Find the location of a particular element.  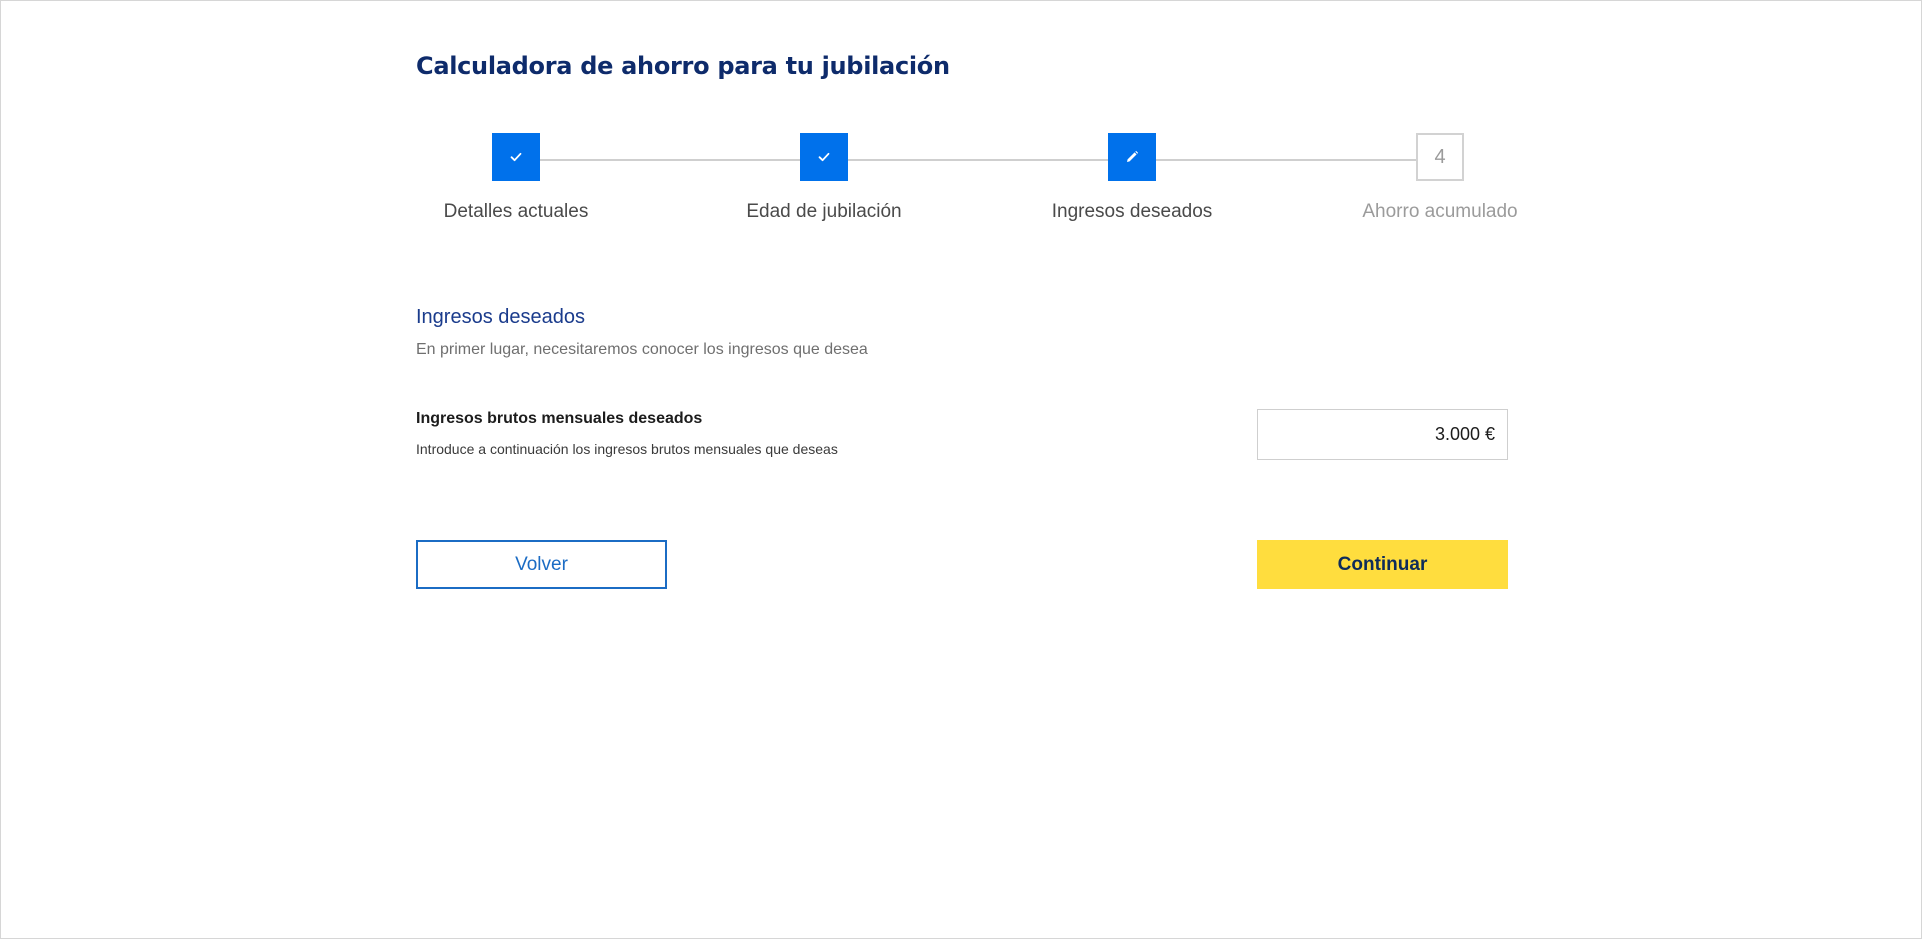

step-ingresos-deseados: Ingresos deseados is located at coordinates (1132, 178).